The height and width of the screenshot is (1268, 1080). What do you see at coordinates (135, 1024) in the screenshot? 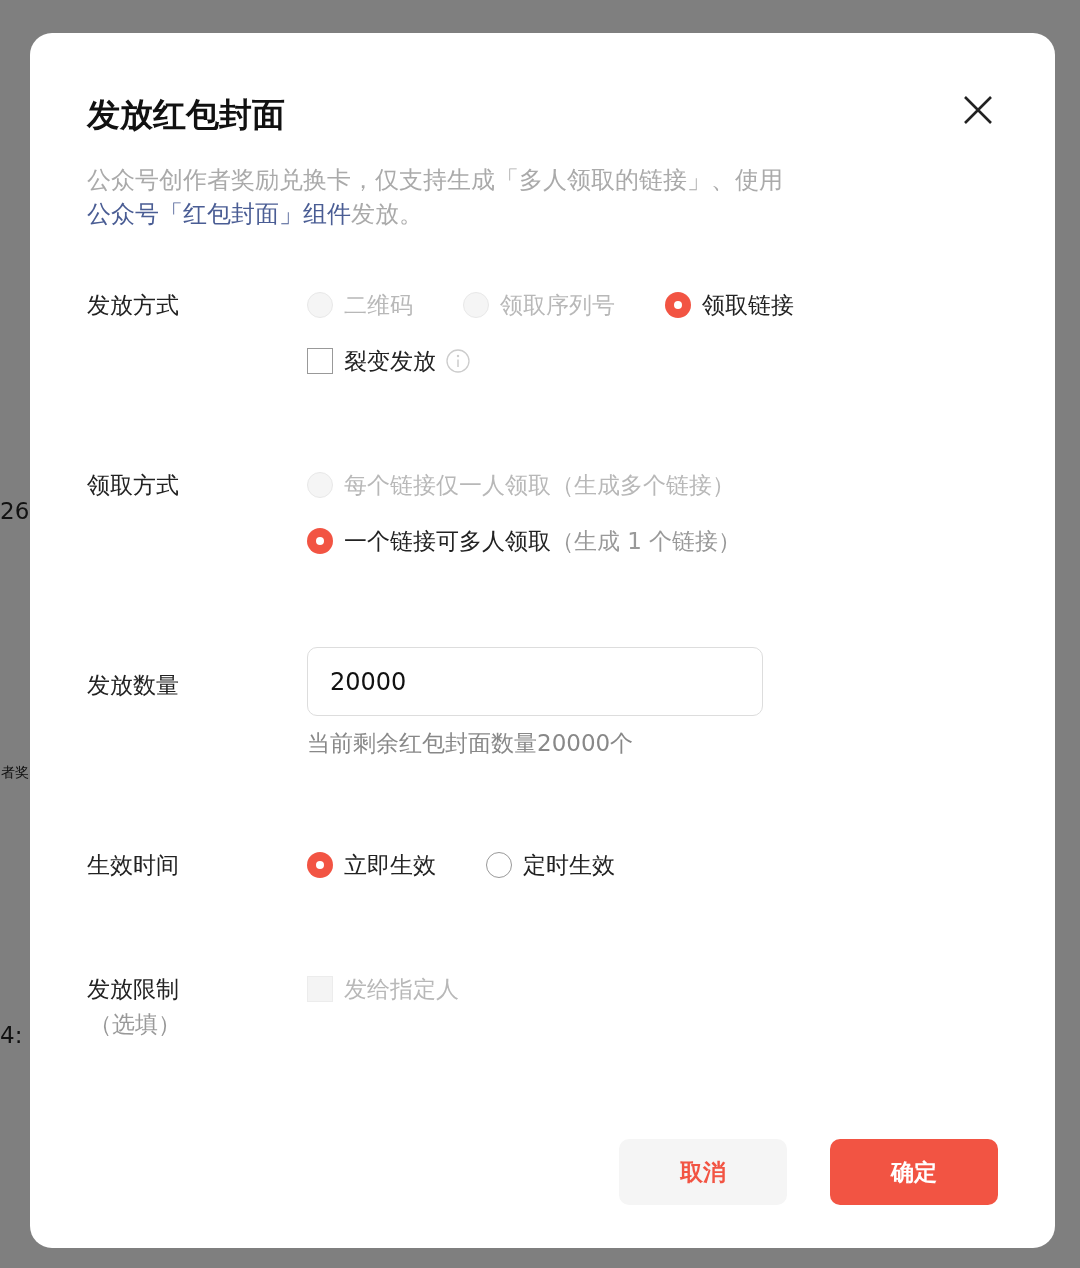
I see `optional-note: （选填）` at bounding box center [135, 1024].